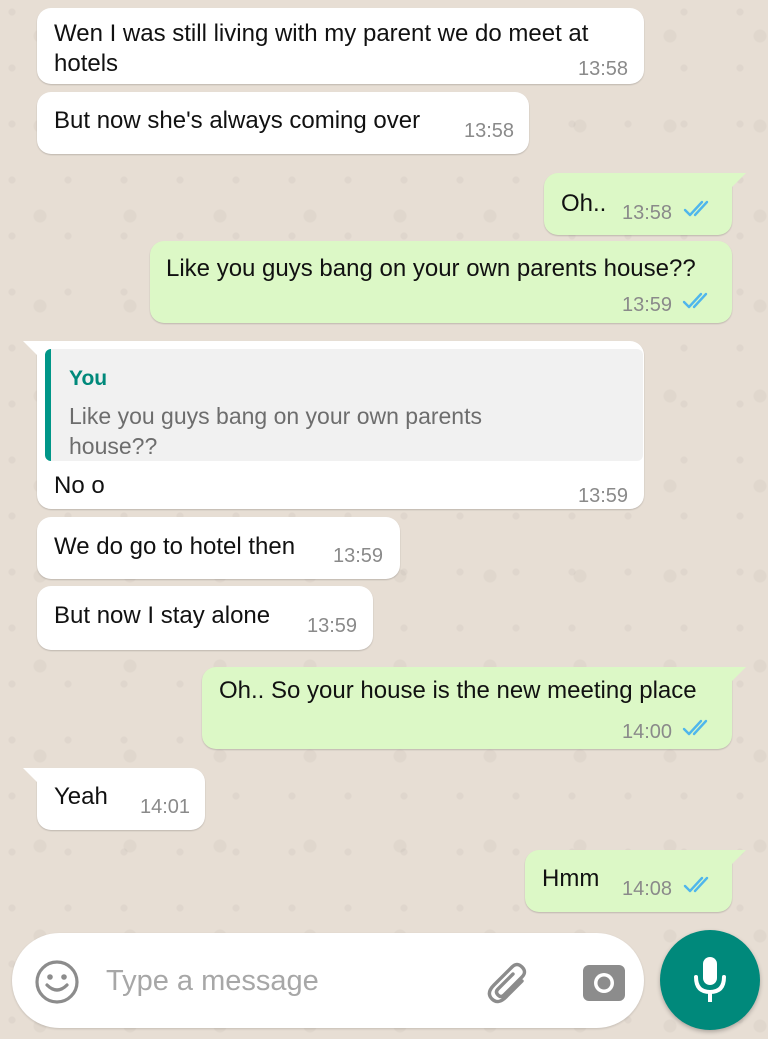  What do you see at coordinates (79, 485) in the screenshot?
I see `message-text: No o` at bounding box center [79, 485].